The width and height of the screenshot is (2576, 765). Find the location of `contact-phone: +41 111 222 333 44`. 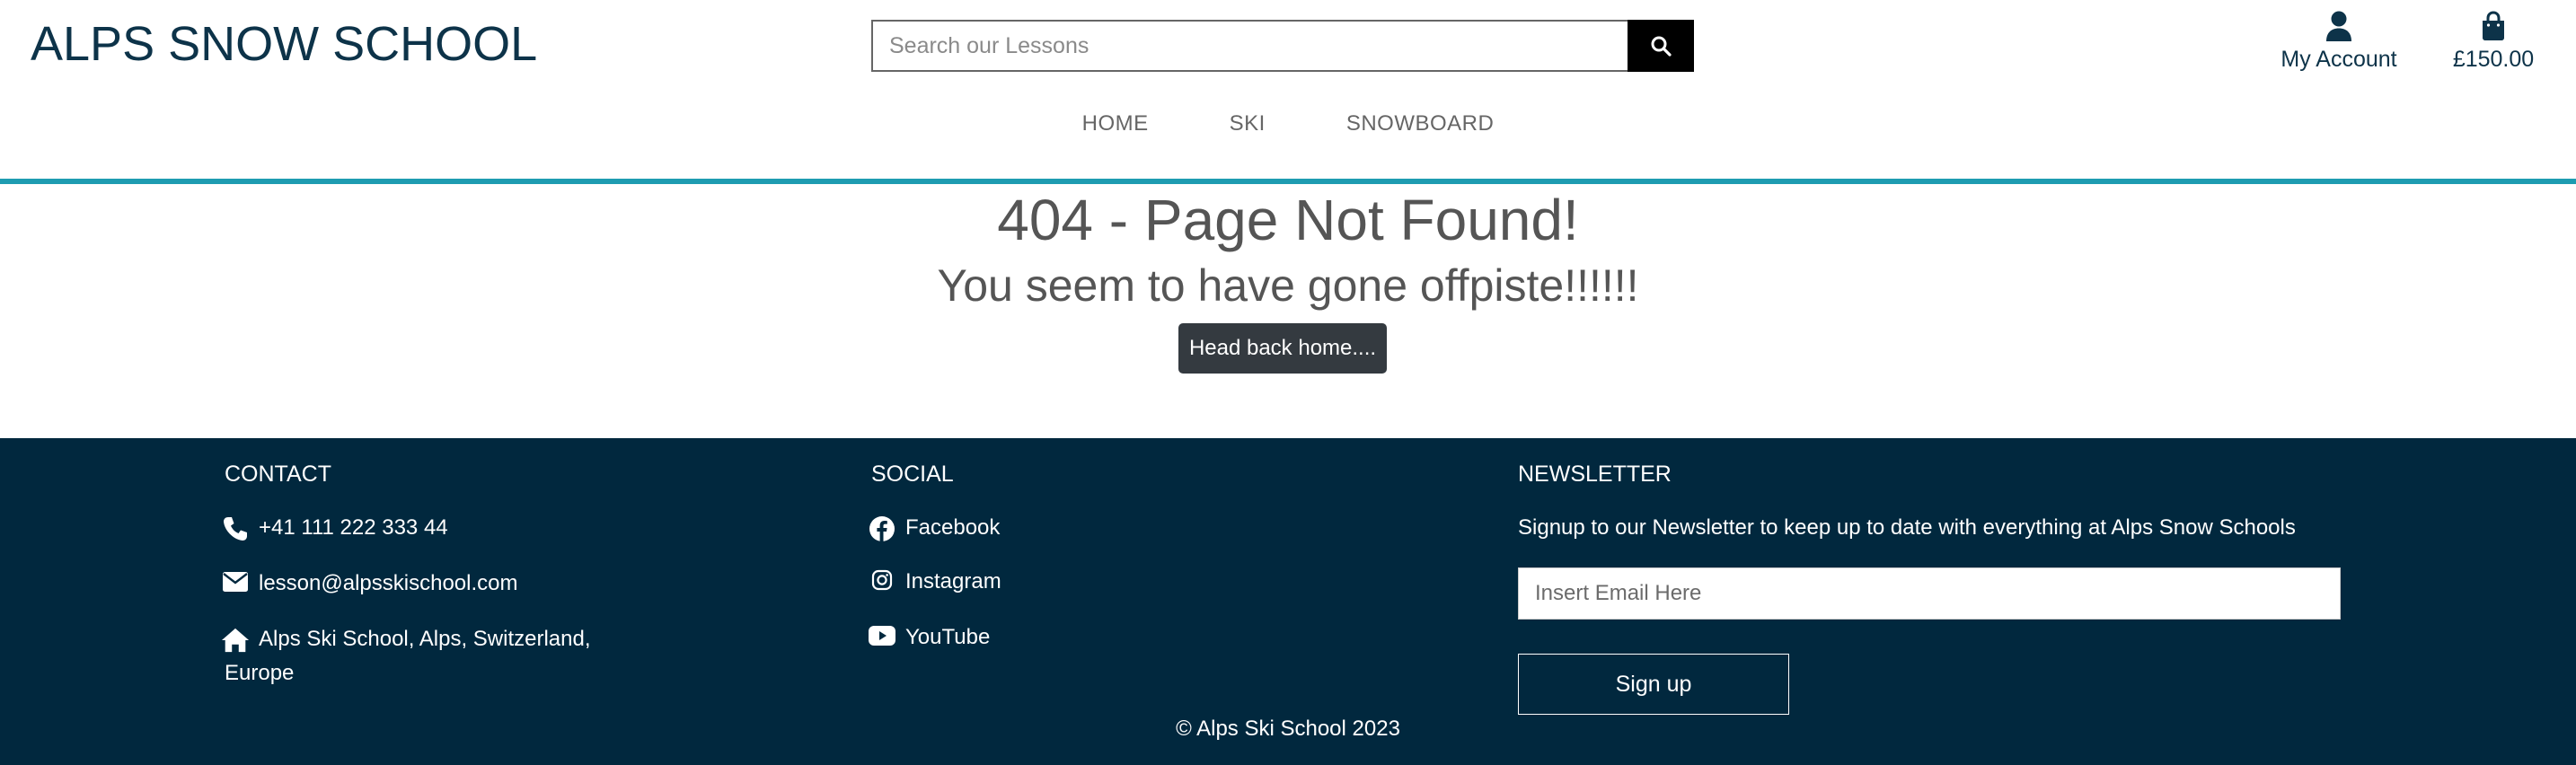

contact-phone: +41 111 222 333 44 is located at coordinates (334, 528).